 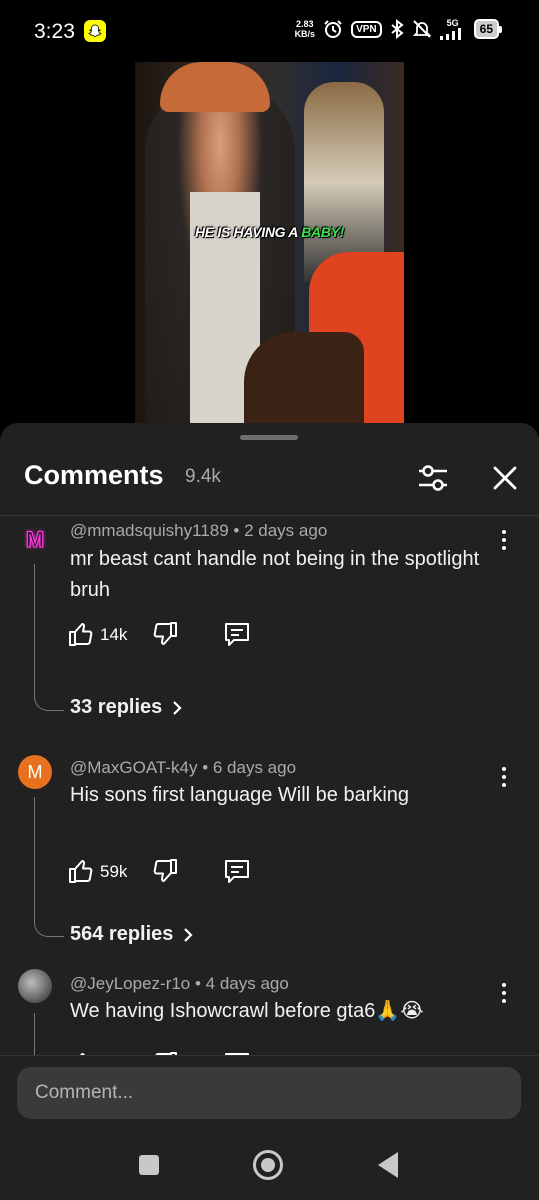 I want to click on sheet-title: Comments, so click(x=94, y=475).